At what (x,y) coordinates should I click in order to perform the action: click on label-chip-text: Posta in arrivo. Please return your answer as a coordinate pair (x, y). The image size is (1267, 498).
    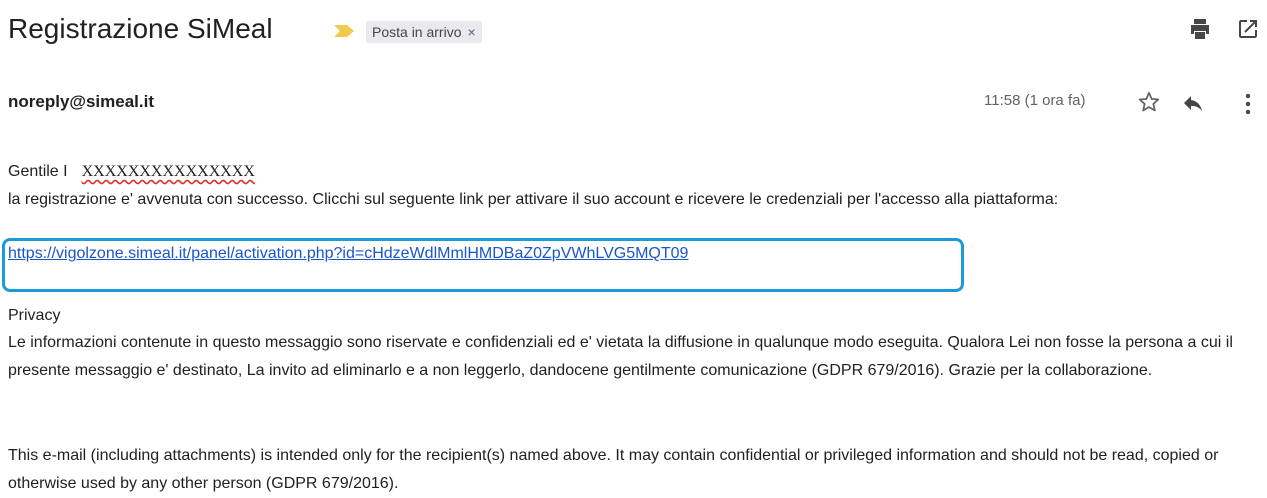
    Looking at the image, I should click on (417, 32).